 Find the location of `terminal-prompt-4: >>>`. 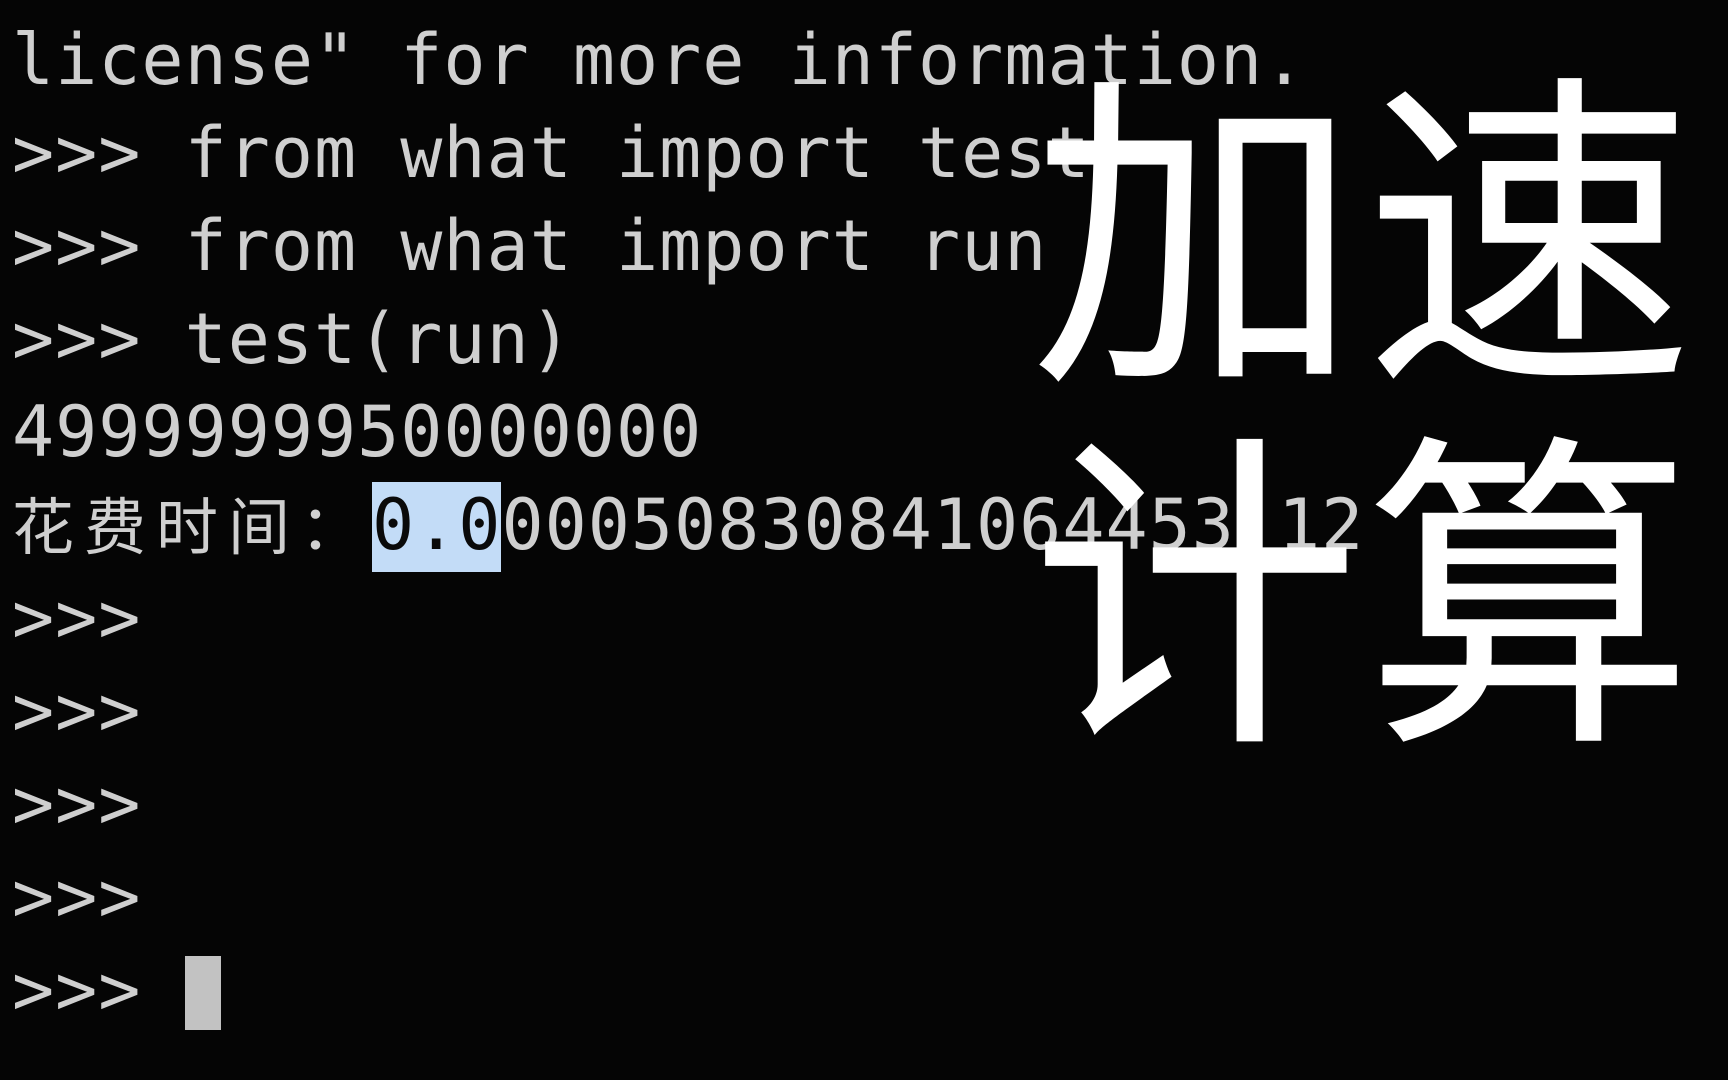

terminal-prompt-4: >>> is located at coordinates (77, 897).